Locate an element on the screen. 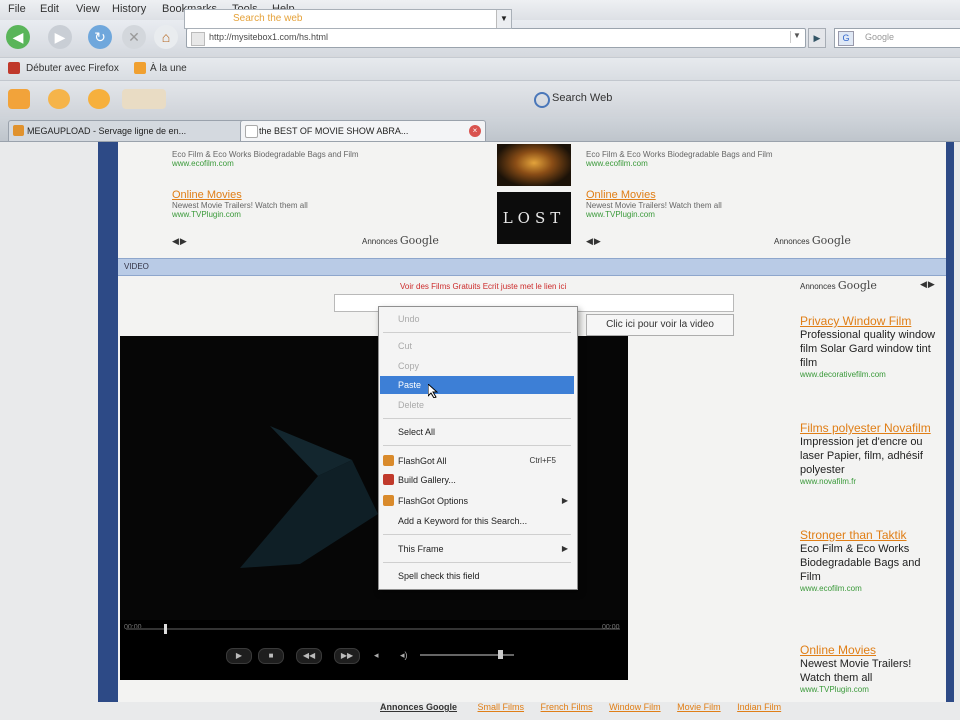 Image resolution: width=960 pixels, height=720 pixels. seek-handle is located at coordinates (165, 629).